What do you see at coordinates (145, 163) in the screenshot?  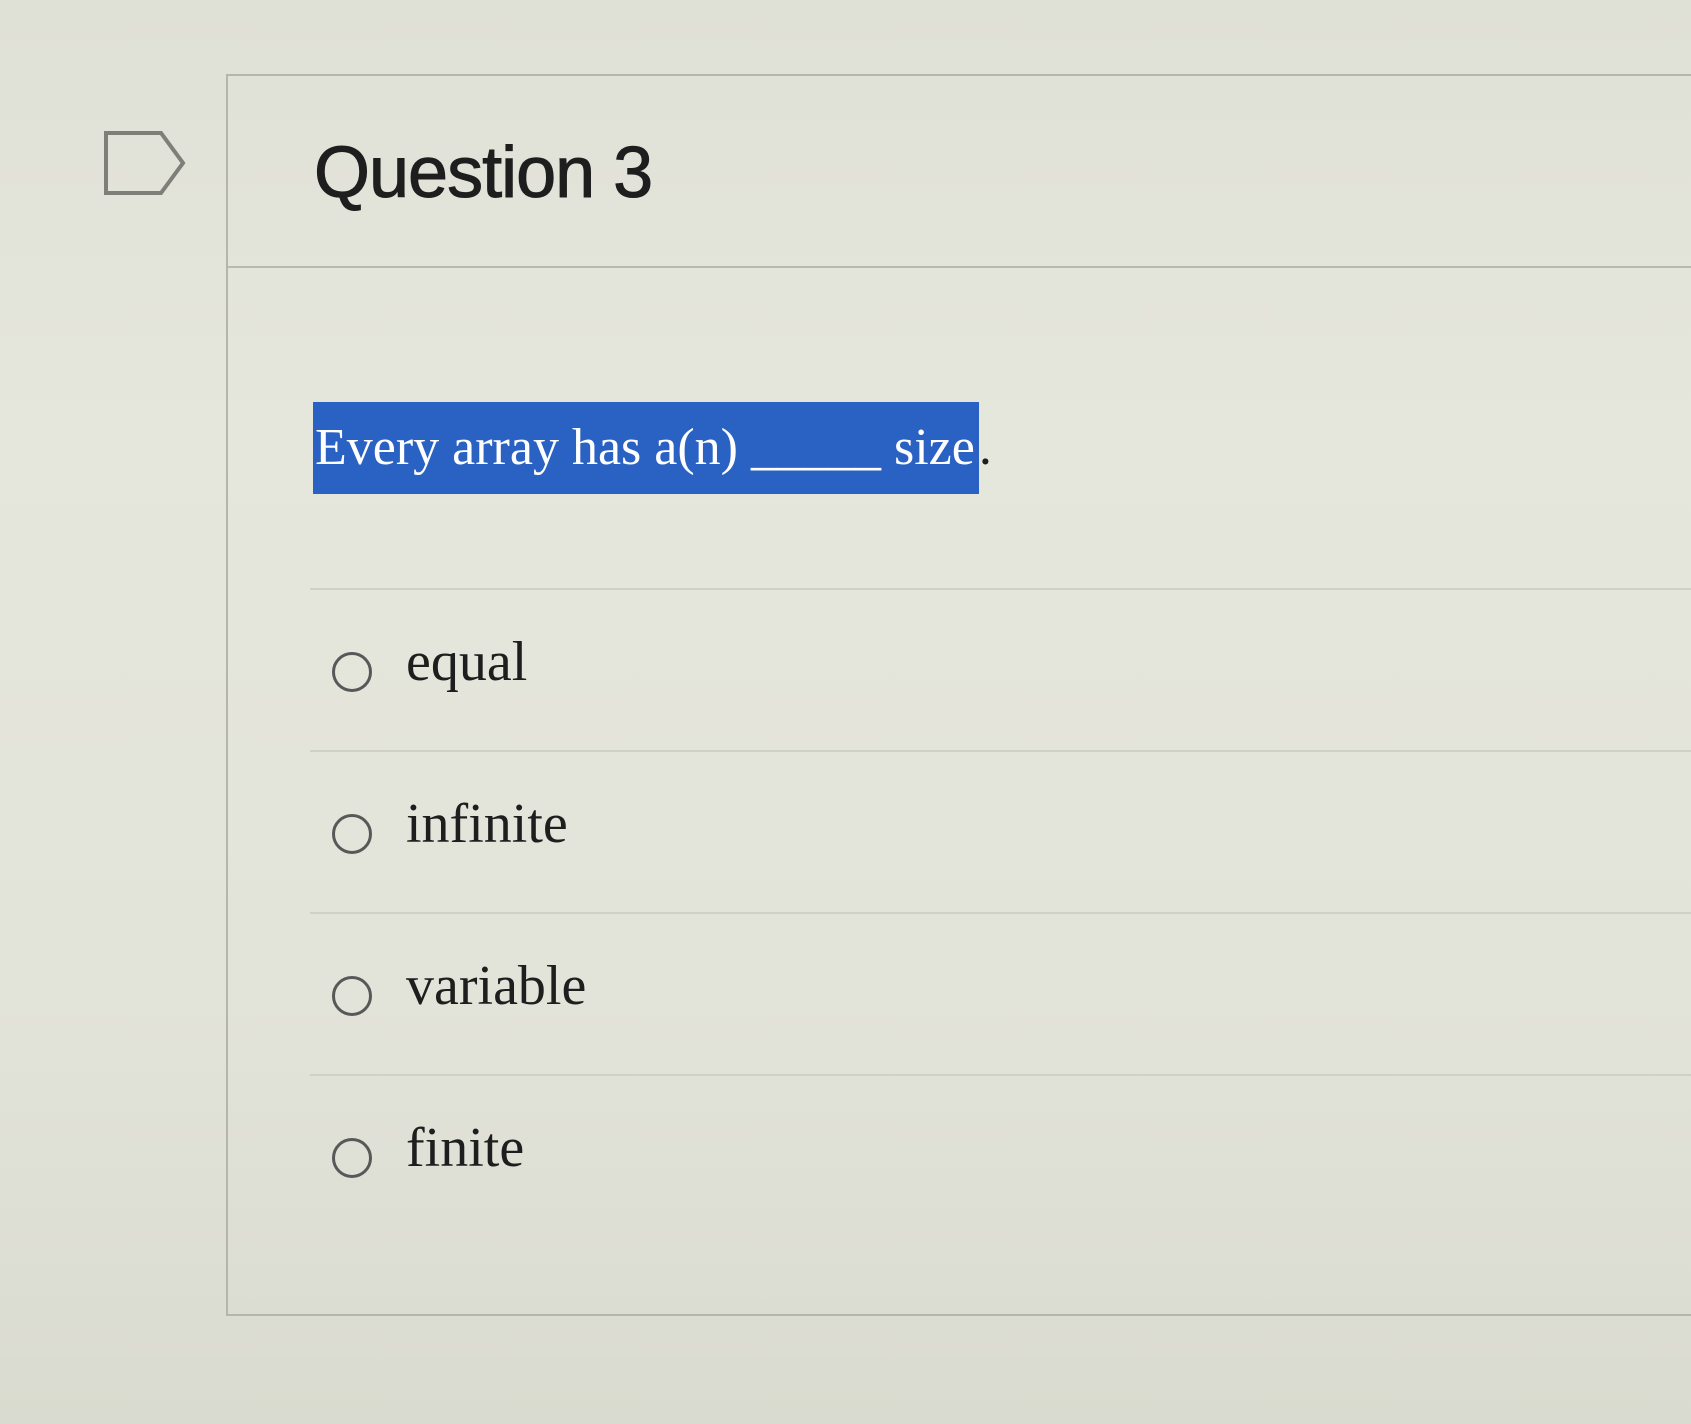 I see `flag-question-icon` at bounding box center [145, 163].